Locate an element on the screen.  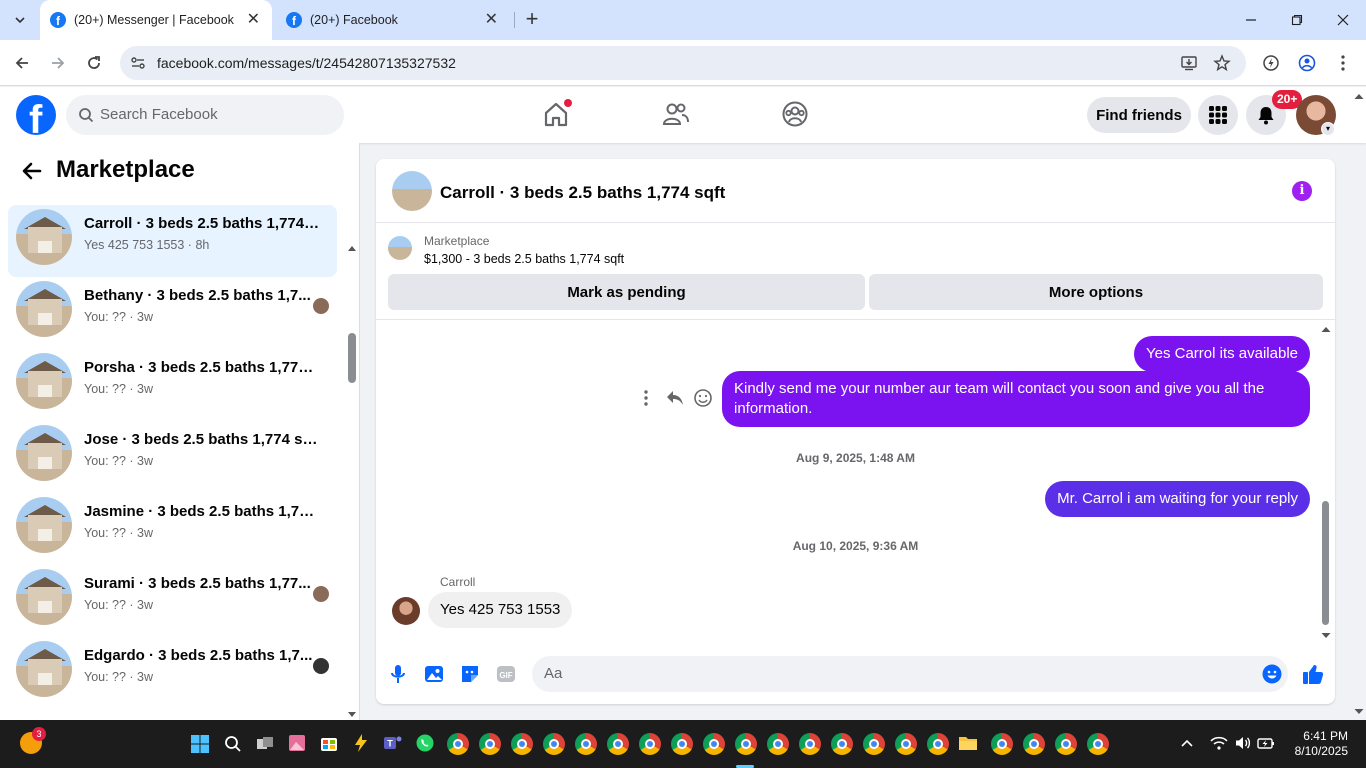
search-icon is located at coordinates (233, 744).